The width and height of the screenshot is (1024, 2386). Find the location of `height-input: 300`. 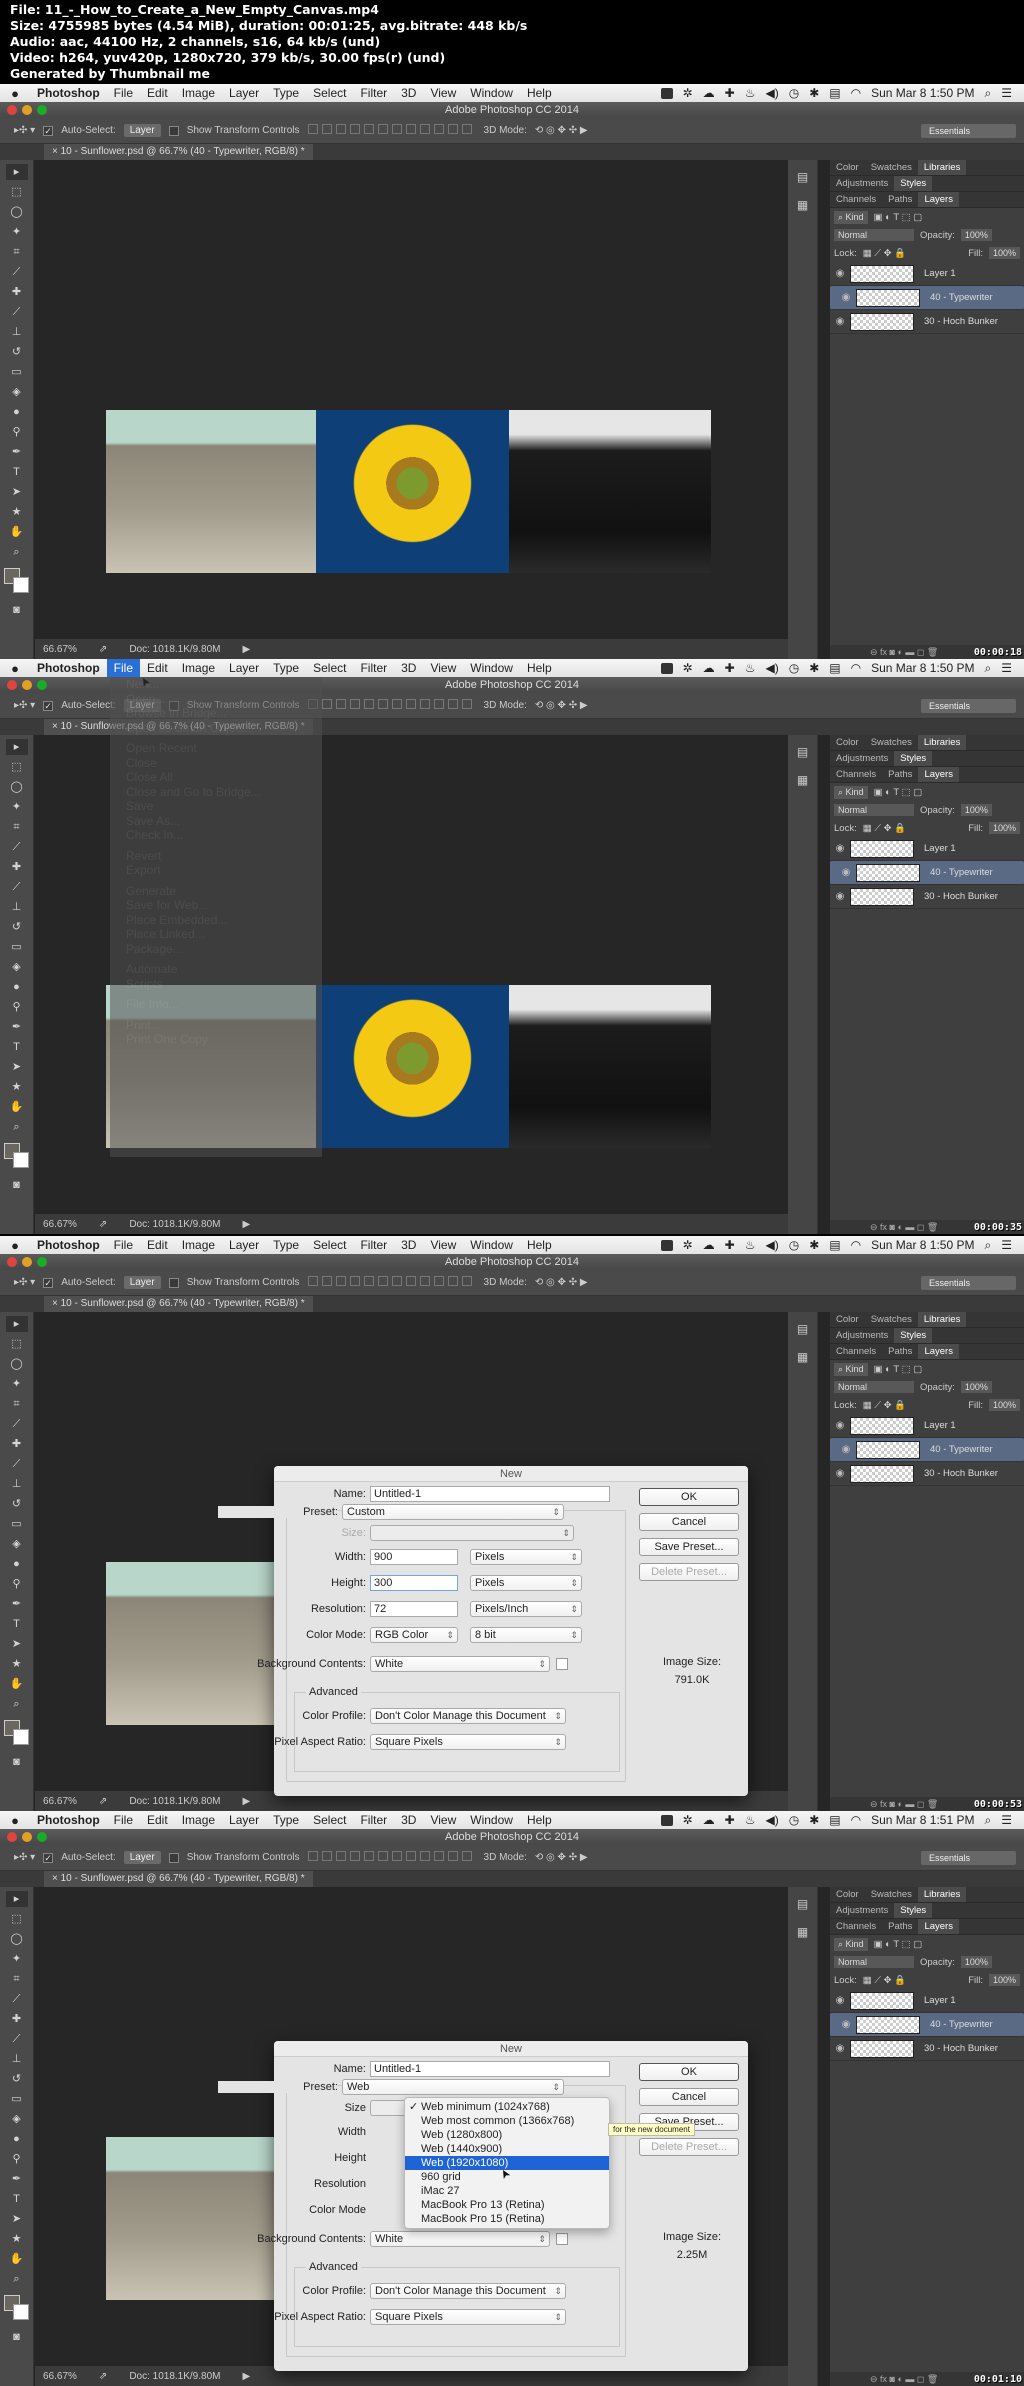

height-input: 300 is located at coordinates (414, 1583).